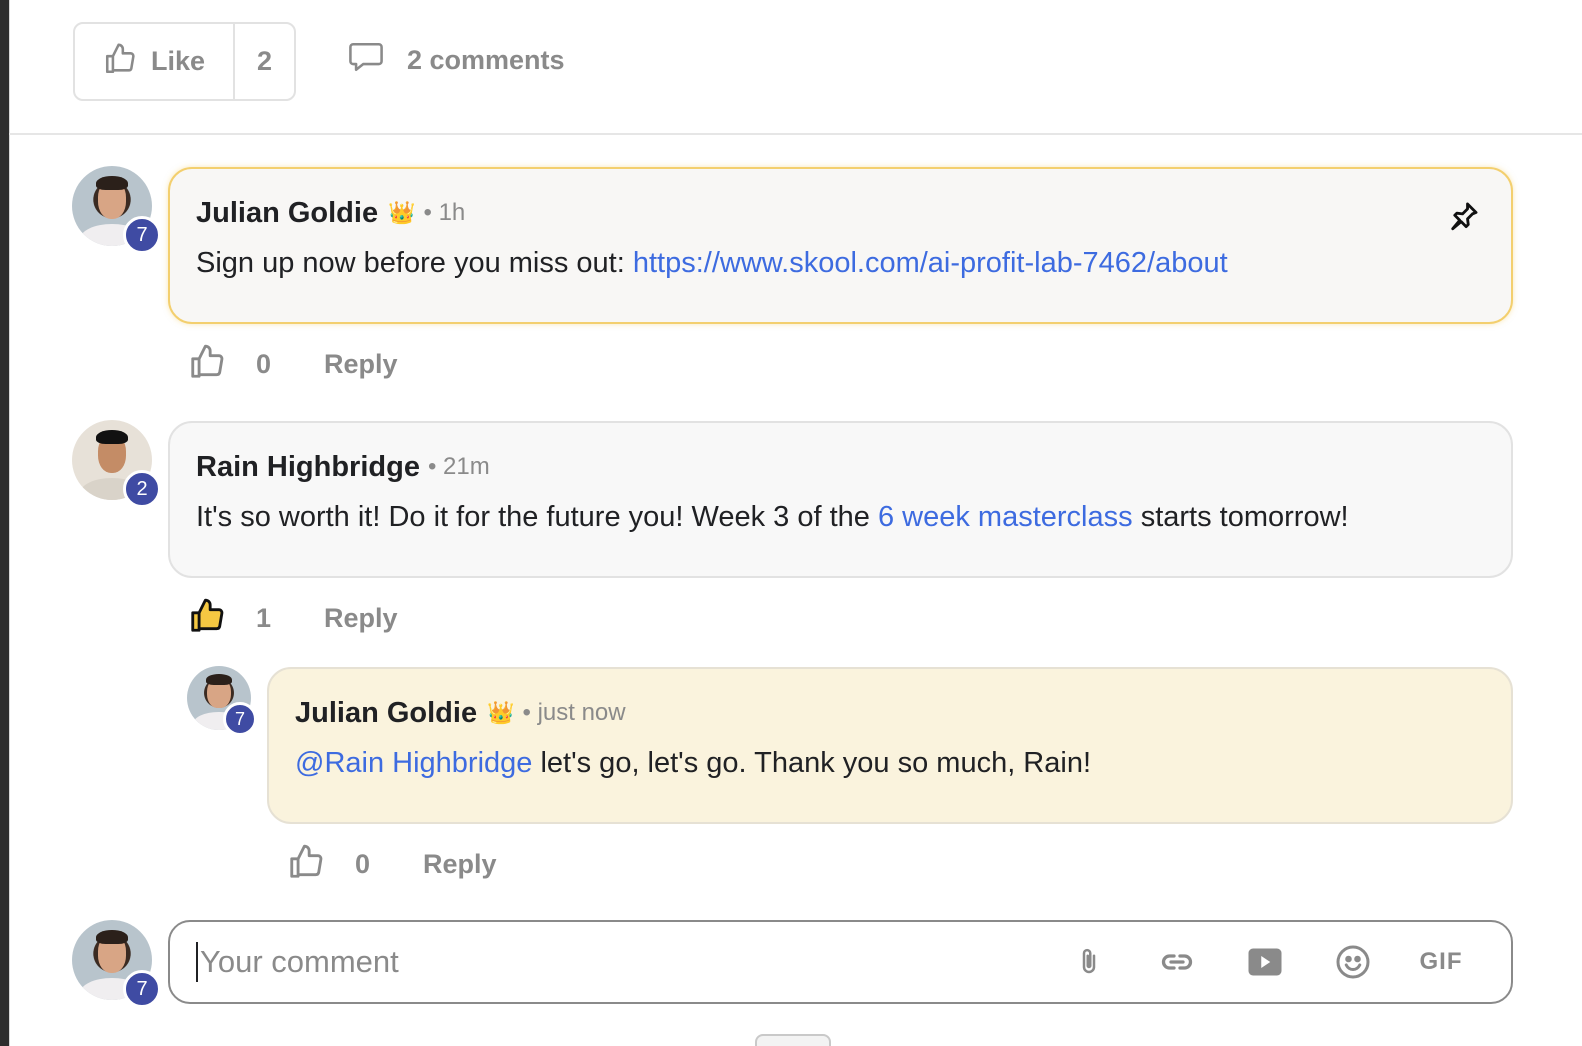  I want to click on video-icon, so click(1265, 962).